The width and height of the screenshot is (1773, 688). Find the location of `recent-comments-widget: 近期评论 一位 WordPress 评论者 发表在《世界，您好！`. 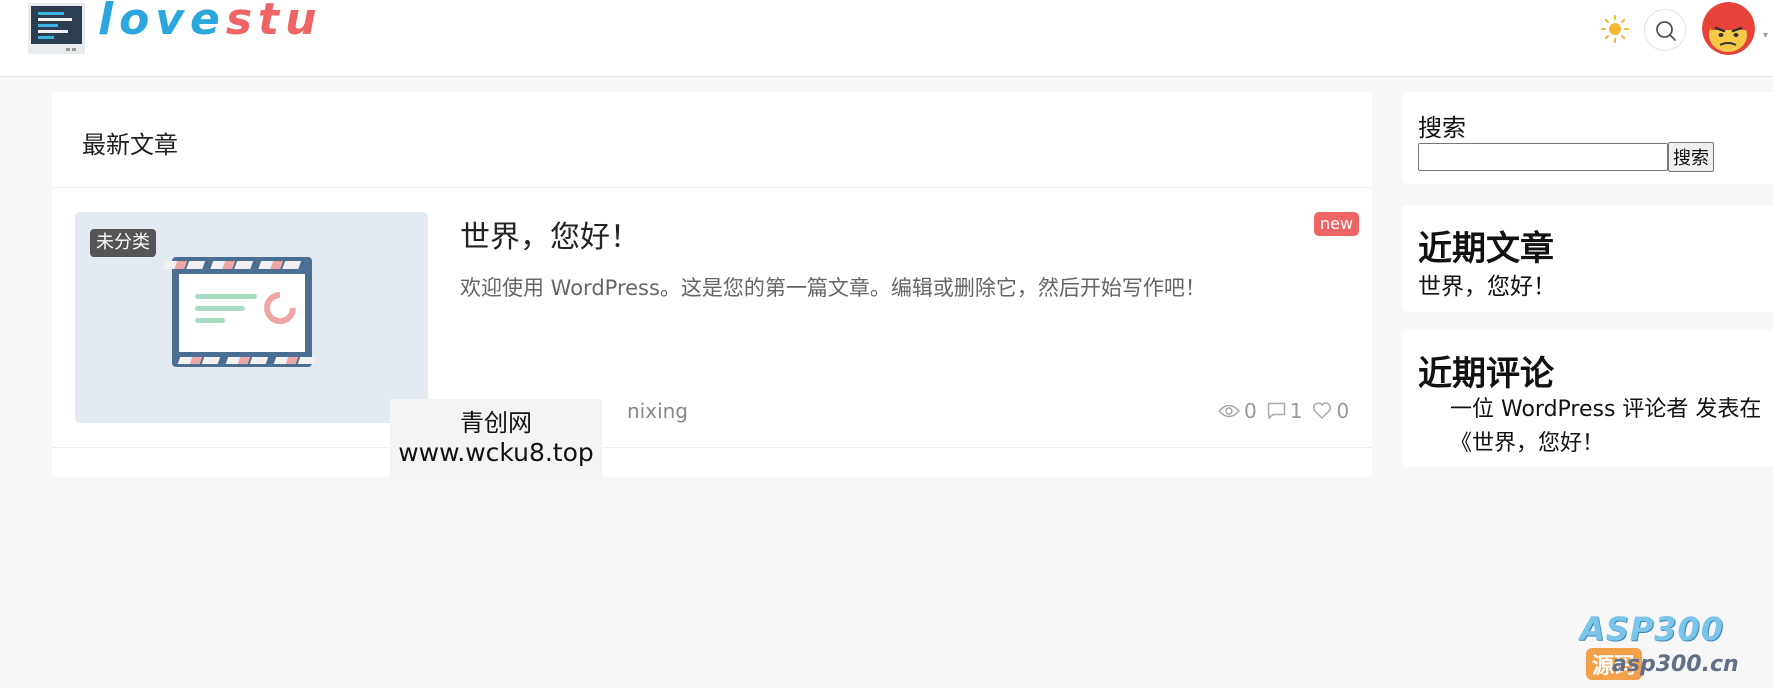

recent-comments-widget: 近期评论 一位 WordPress 评论者 发表在《世界，您好！ is located at coordinates (1587, 398).